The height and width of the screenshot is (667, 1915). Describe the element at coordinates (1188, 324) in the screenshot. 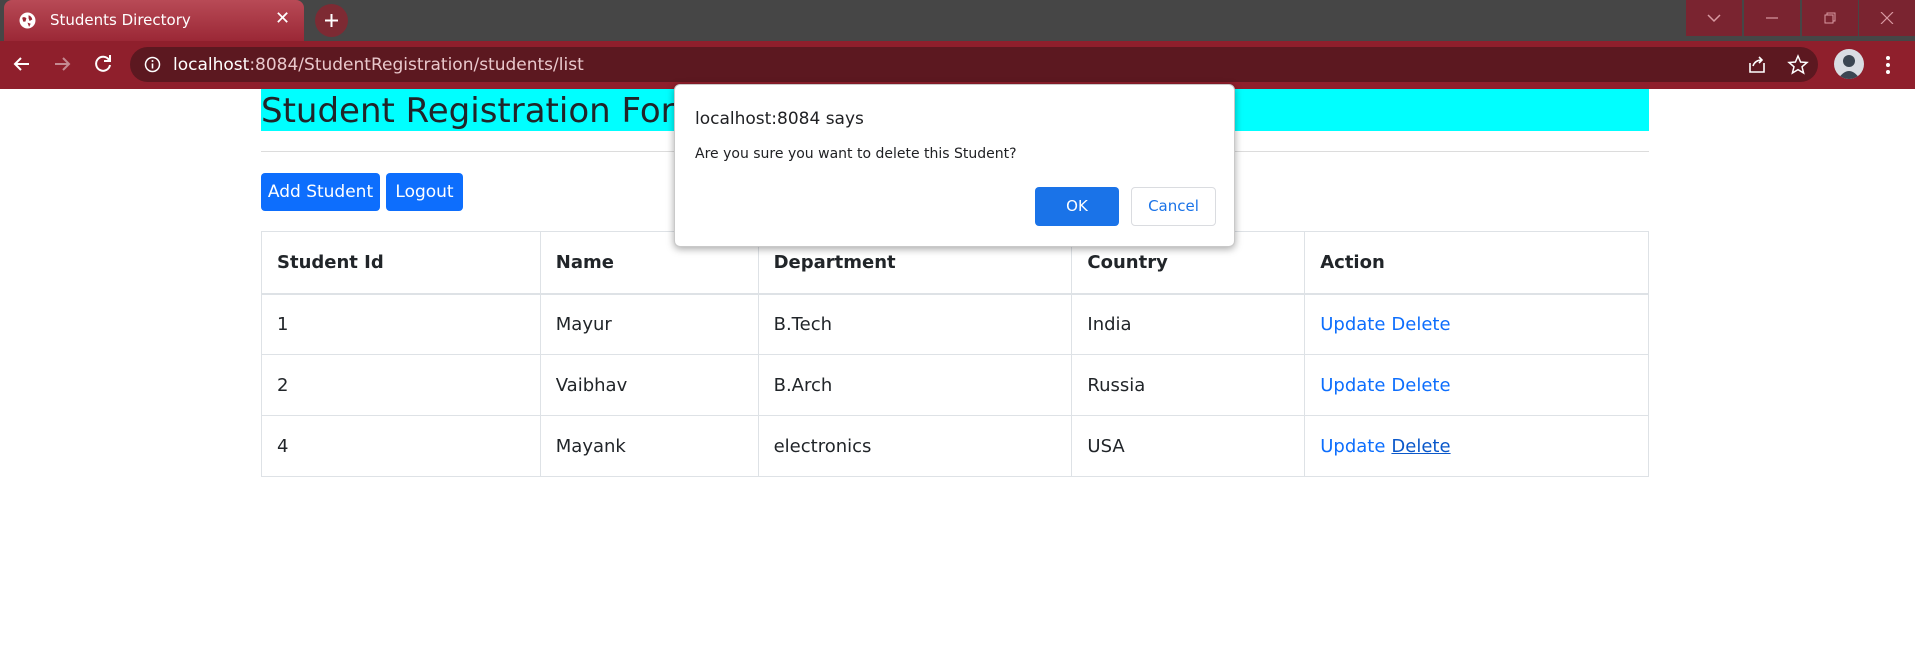

I see `cell-country: India` at that location.